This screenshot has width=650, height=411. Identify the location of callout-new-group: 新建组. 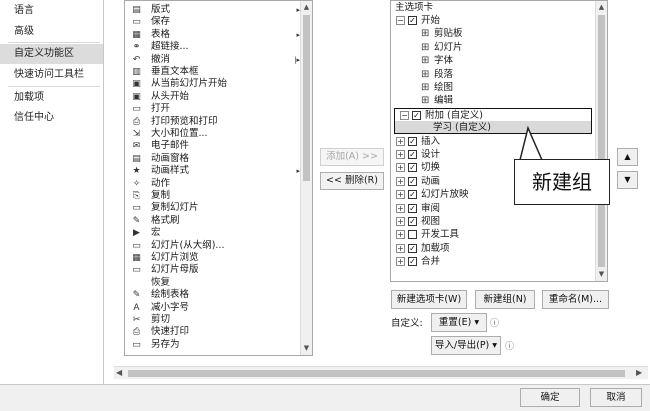
(562, 182).